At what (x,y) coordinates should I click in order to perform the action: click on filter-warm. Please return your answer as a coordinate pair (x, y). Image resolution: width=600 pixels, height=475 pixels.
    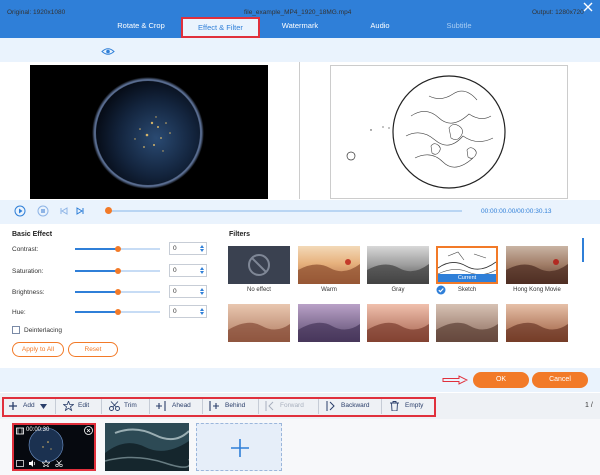
    Looking at the image, I should click on (329, 265).